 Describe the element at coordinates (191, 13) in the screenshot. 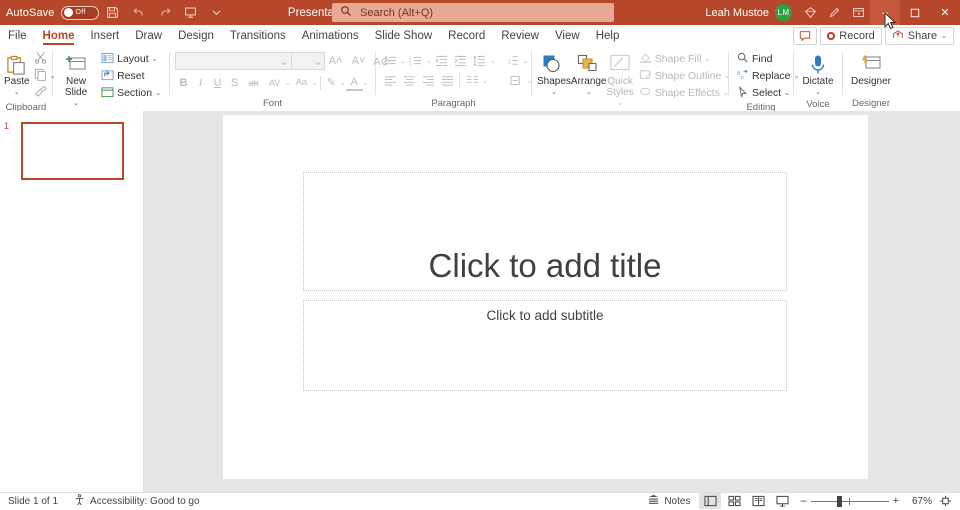

I see `start-presentation-icon` at that location.